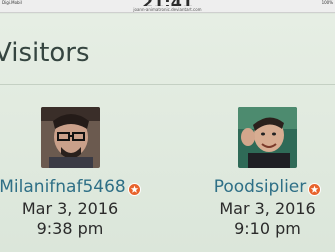 The width and height of the screenshot is (335, 252). I want to click on visit-time: 9:10 pm, so click(267, 228).